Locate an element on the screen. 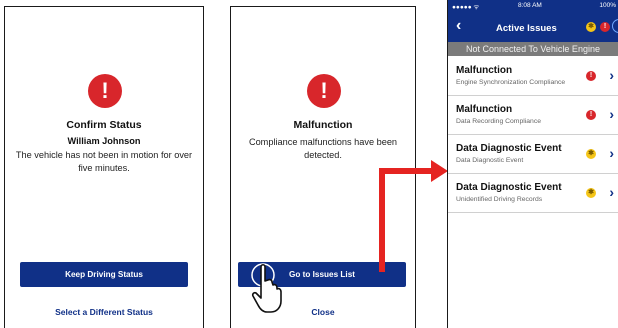  nav-bar: ‹ Active Issues ✱ ! is located at coordinates (533, 27).